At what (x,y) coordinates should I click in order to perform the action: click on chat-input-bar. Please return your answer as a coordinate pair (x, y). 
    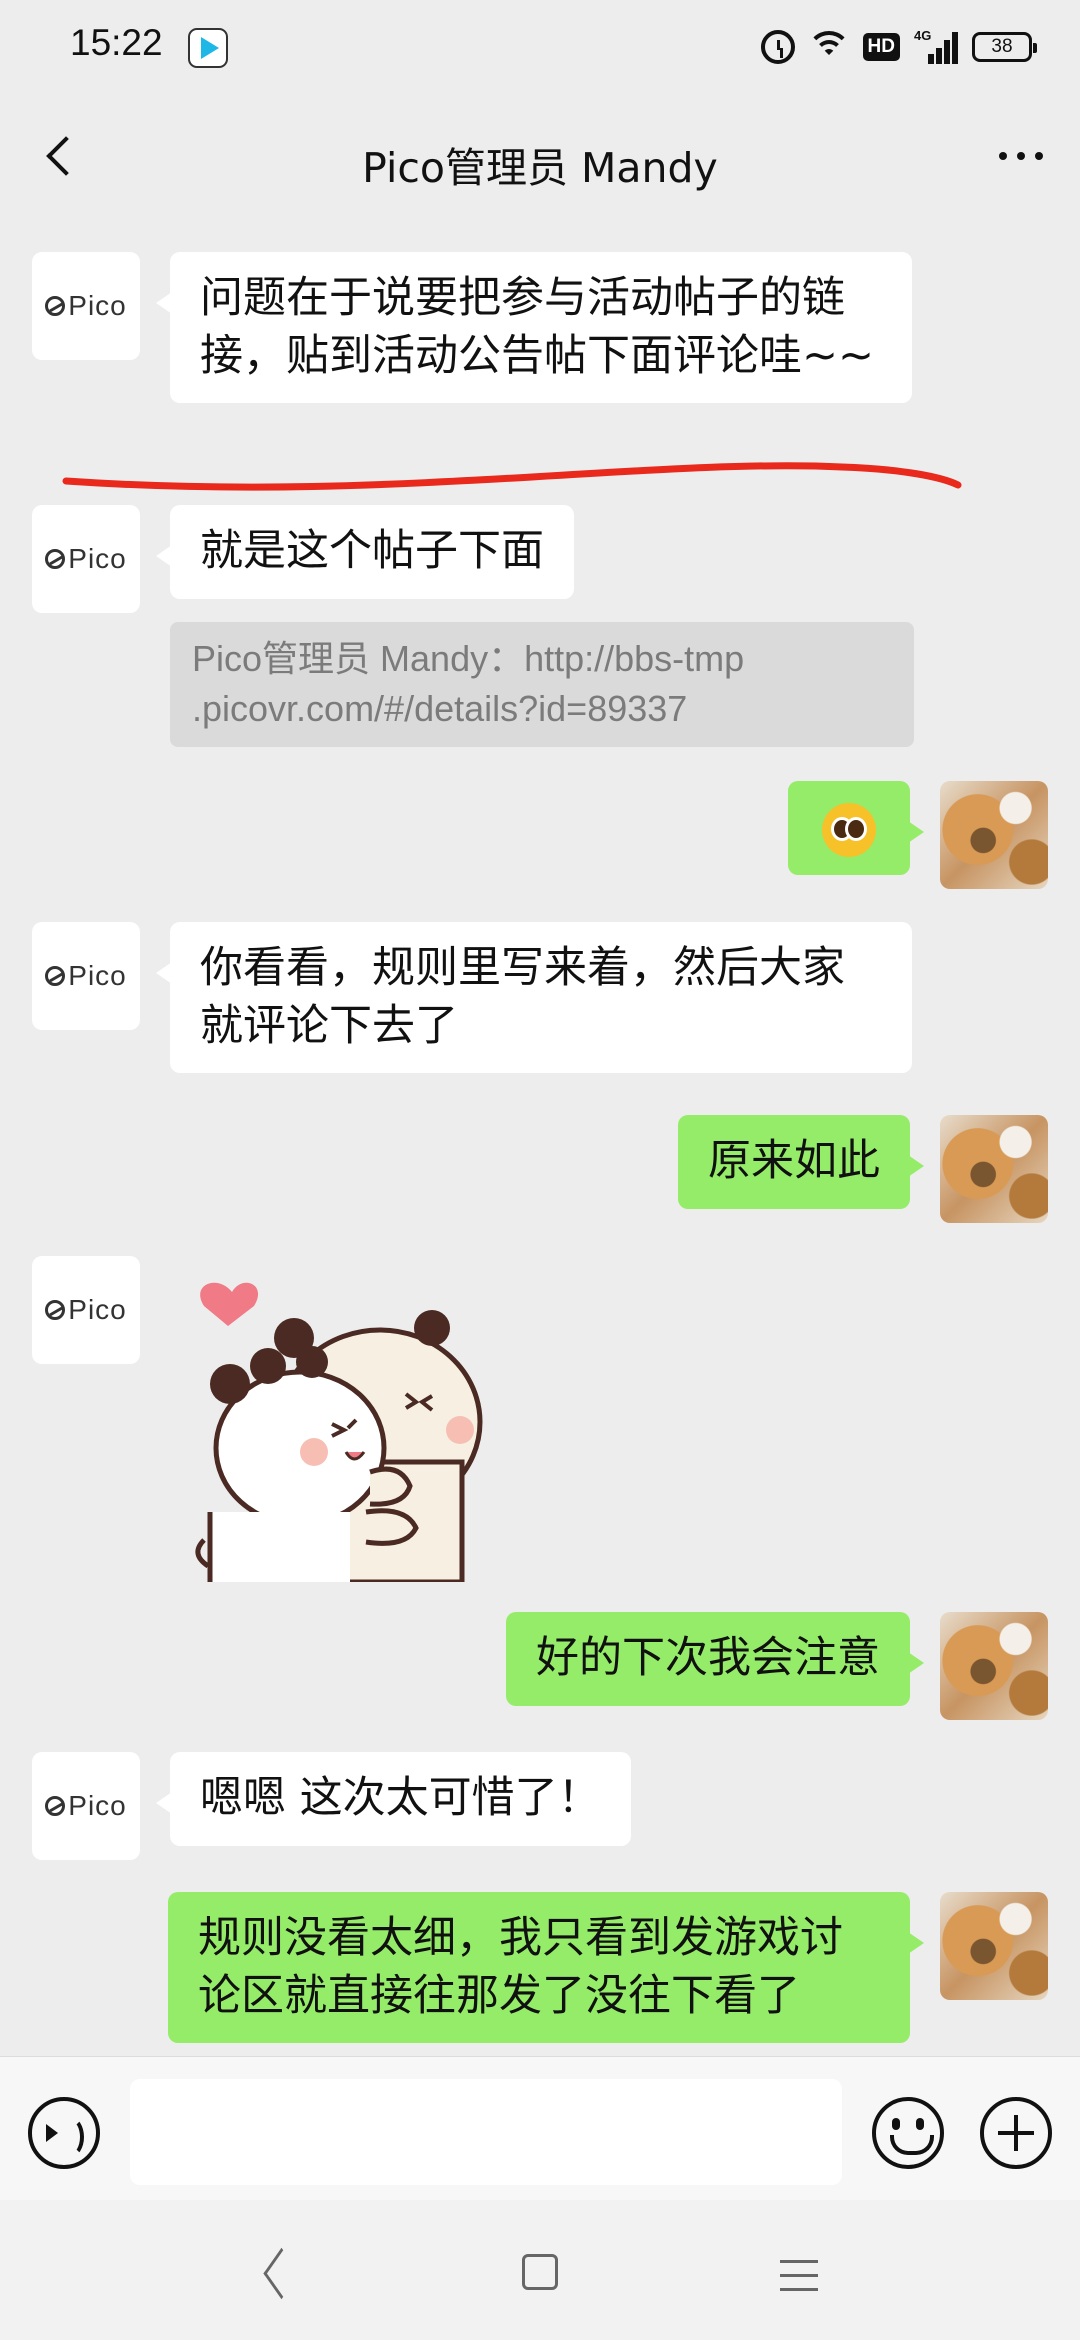
    Looking at the image, I should click on (540, 2128).